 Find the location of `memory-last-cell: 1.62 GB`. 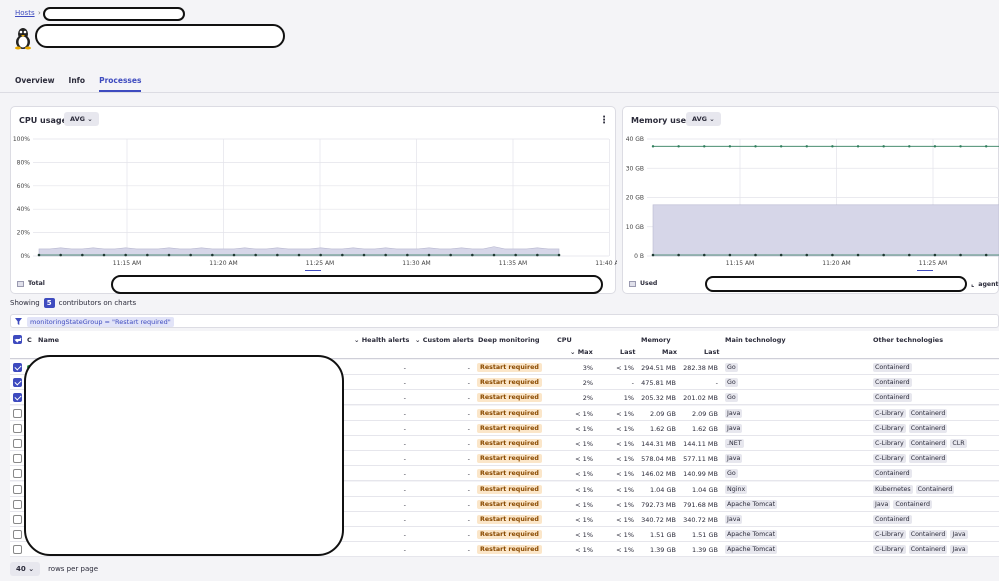

memory-last-cell: 1.62 GB is located at coordinates (704, 428).